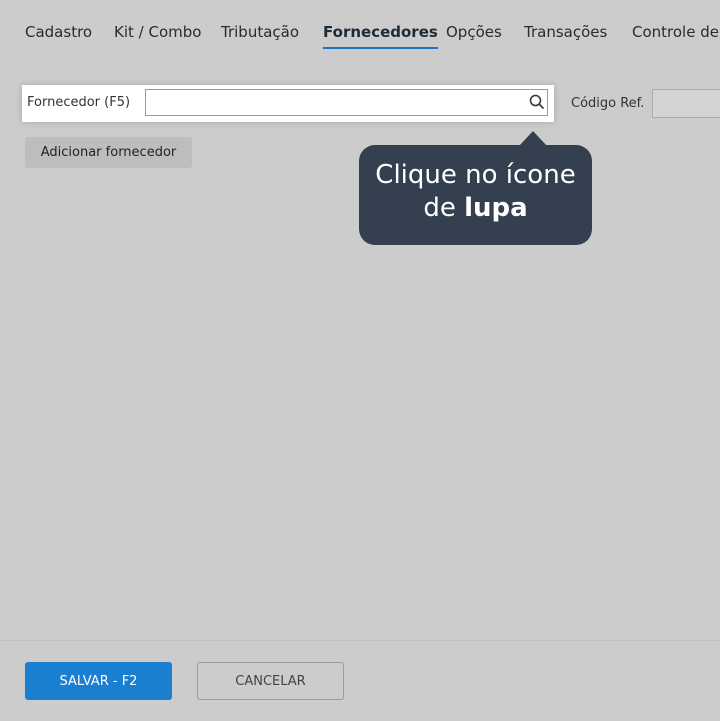  Describe the element at coordinates (675, 34) in the screenshot. I see `tab-controle: Controle de` at that location.